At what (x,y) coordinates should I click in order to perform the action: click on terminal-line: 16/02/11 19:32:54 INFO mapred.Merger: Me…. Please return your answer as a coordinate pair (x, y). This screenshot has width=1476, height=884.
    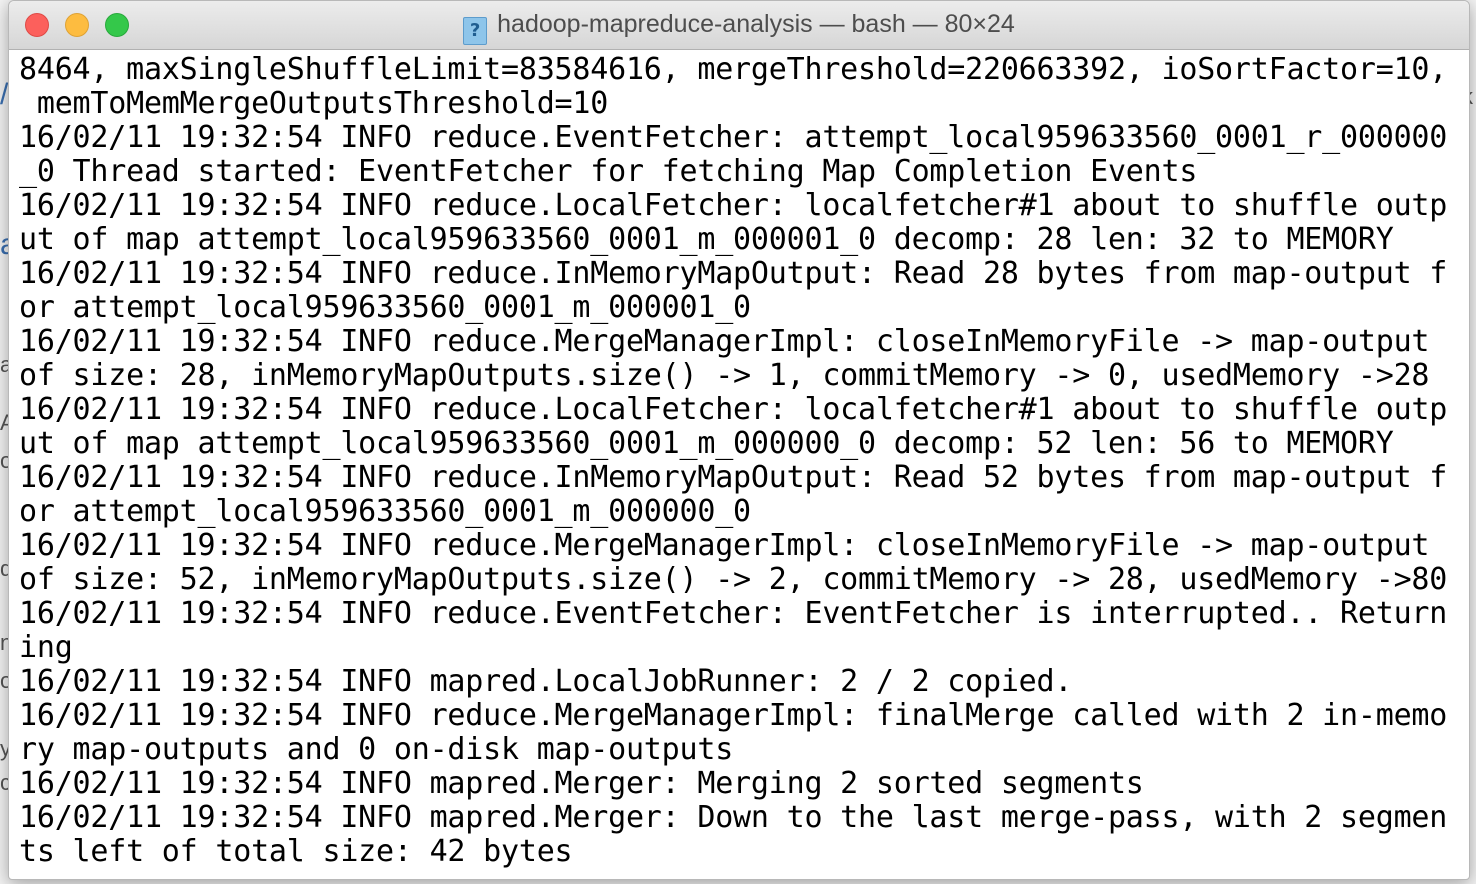
    Looking at the image, I should click on (581, 783).